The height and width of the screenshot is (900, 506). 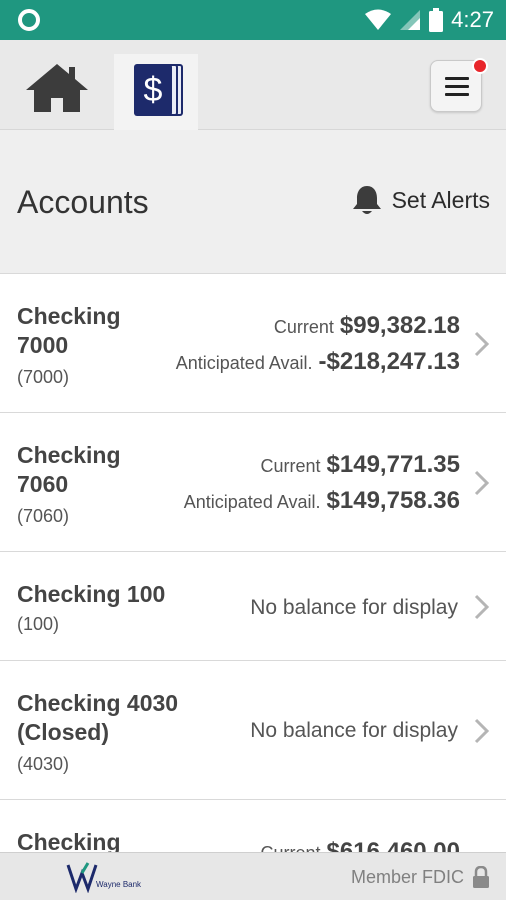 I want to click on home-button, so click(x=57, y=88).